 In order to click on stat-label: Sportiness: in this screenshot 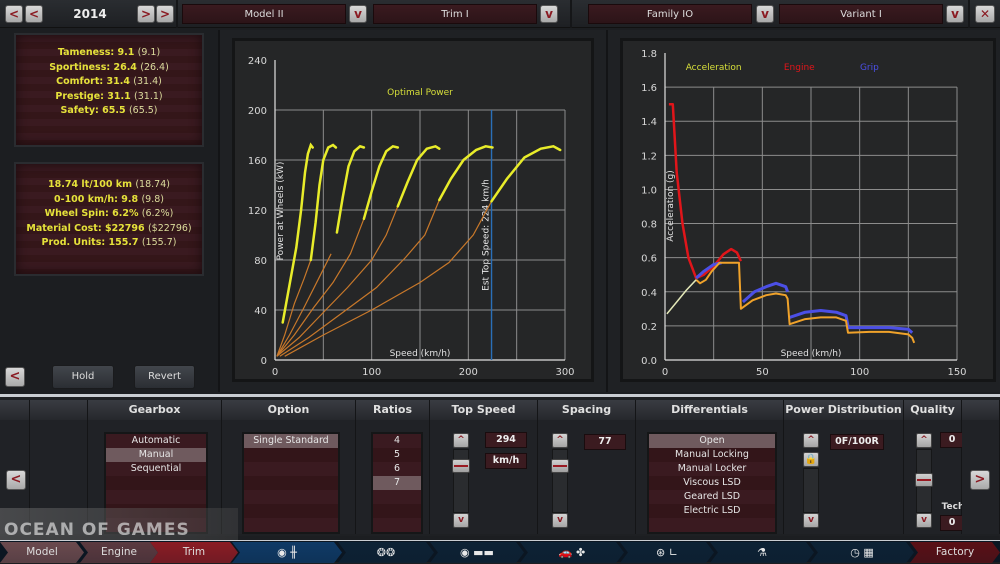, I will do `click(80, 67)`.